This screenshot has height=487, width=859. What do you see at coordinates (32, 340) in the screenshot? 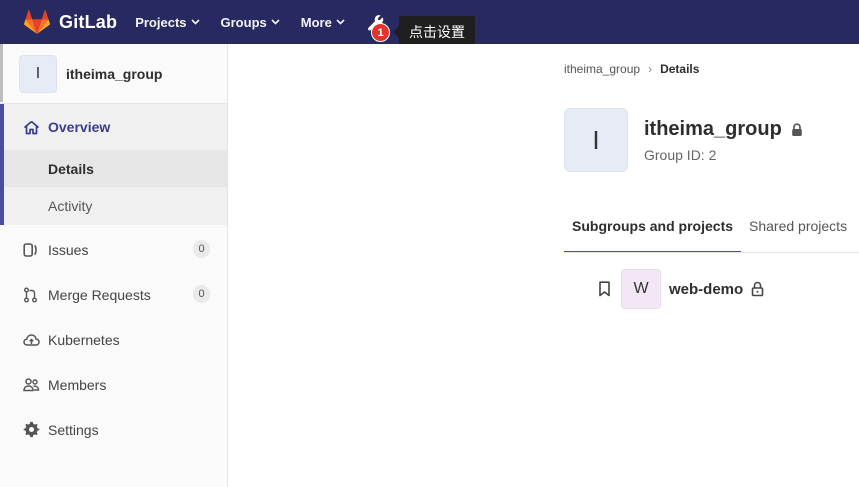
I see `cloud-icon` at bounding box center [32, 340].